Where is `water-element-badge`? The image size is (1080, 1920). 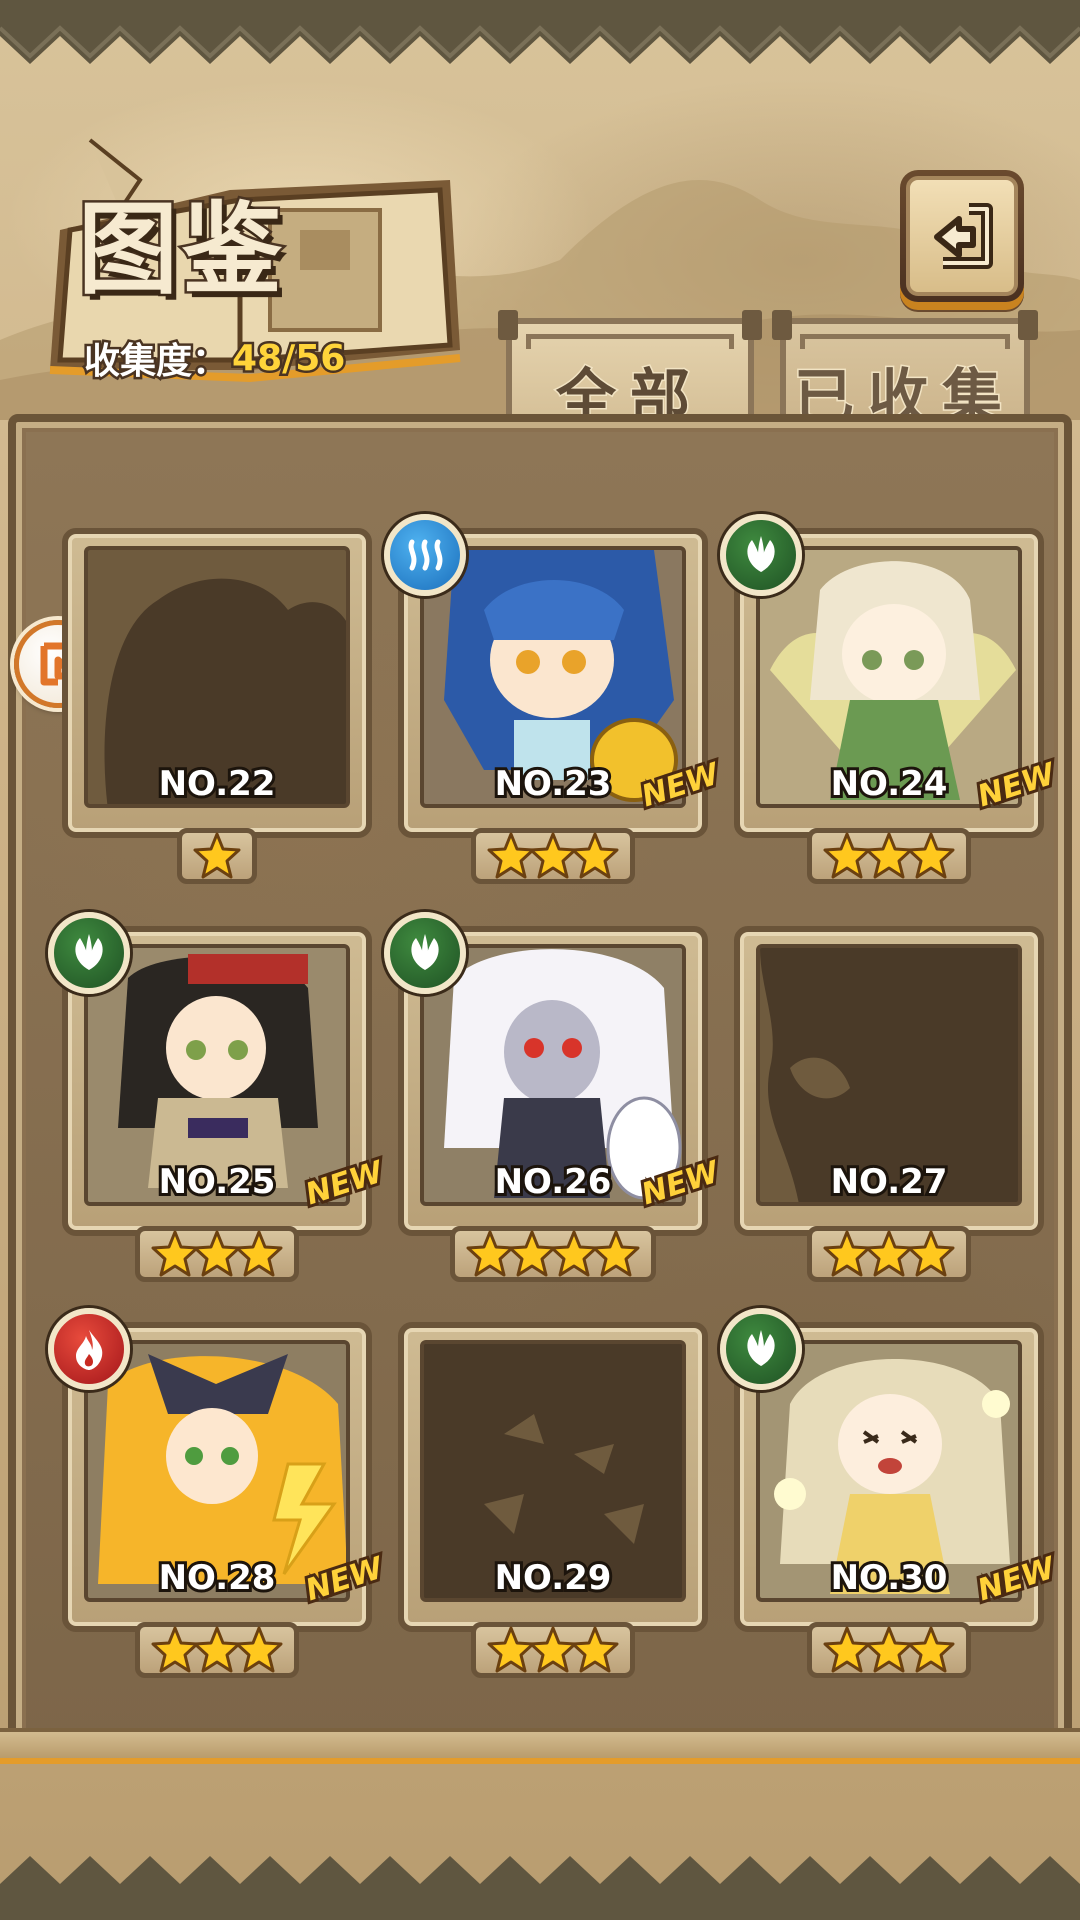 water-element-badge is located at coordinates (425, 555).